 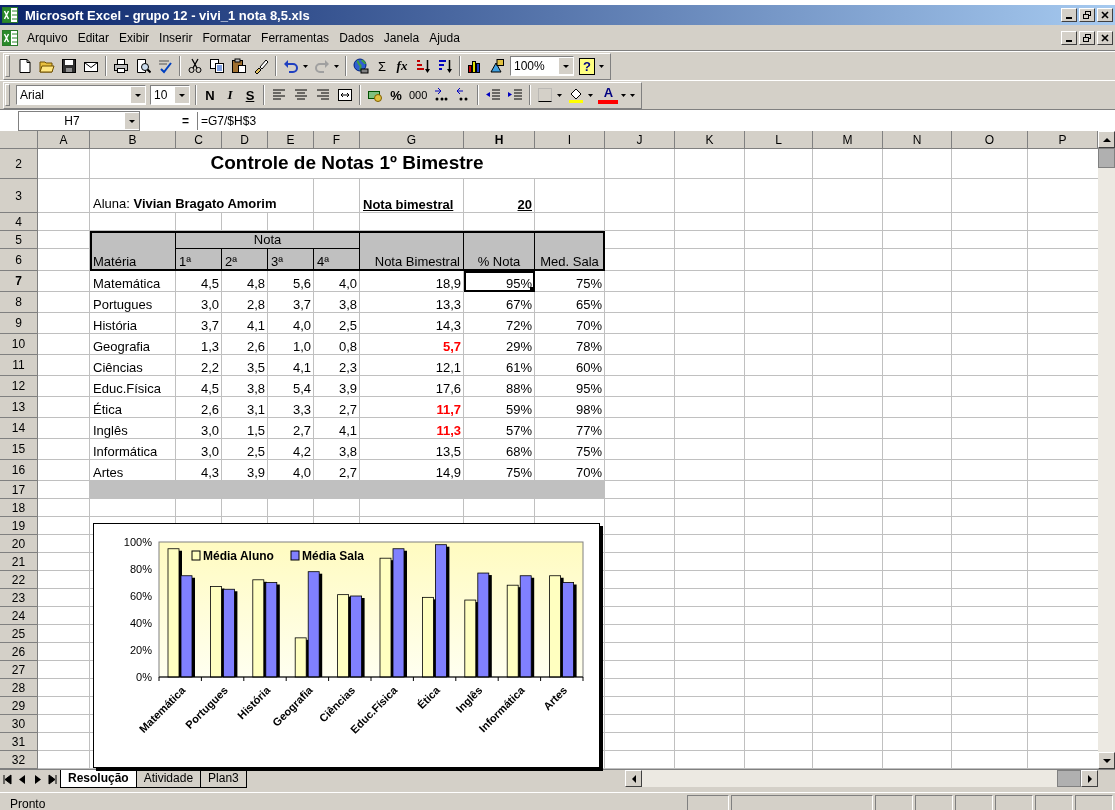 I want to click on row-header: 2, so click(x=19, y=164).